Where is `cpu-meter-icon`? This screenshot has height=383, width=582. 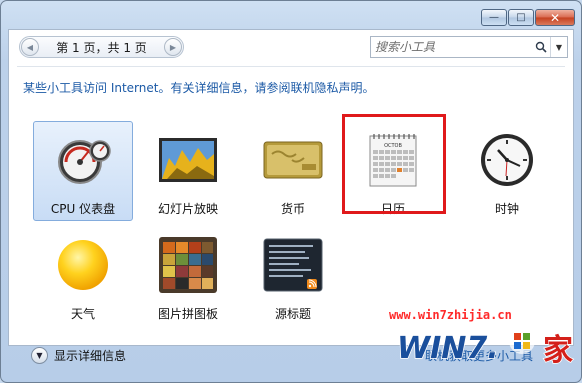 cpu-meter-icon is located at coordinates (83, 160).